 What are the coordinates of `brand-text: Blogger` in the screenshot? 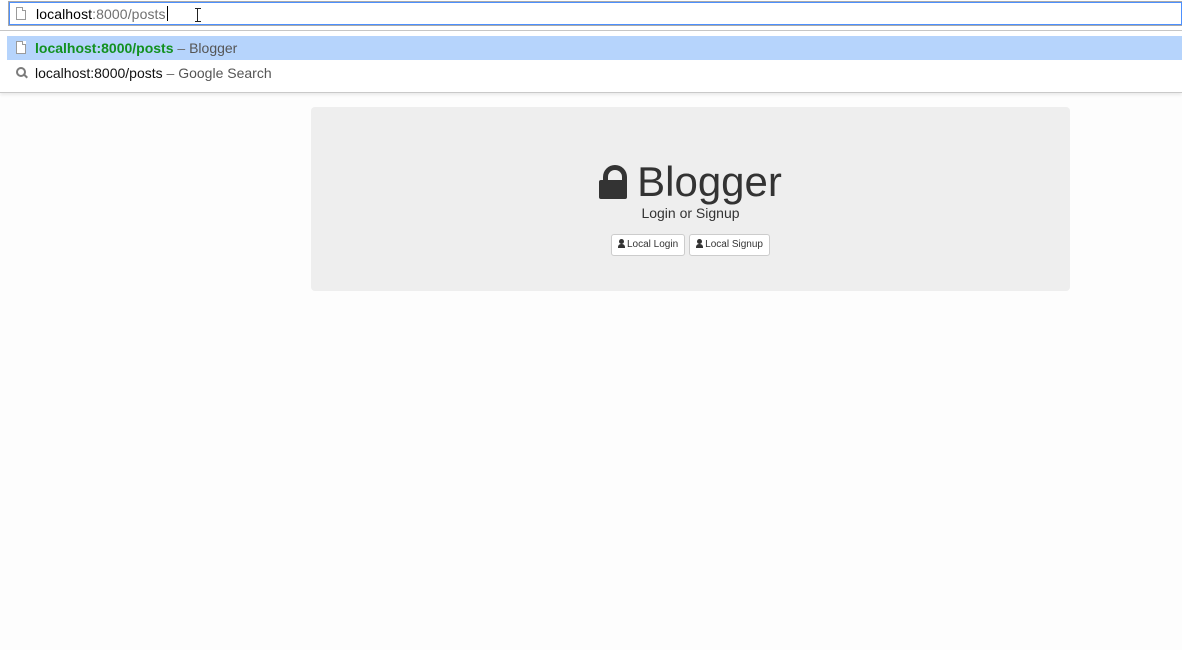 It's located at (709, 181).